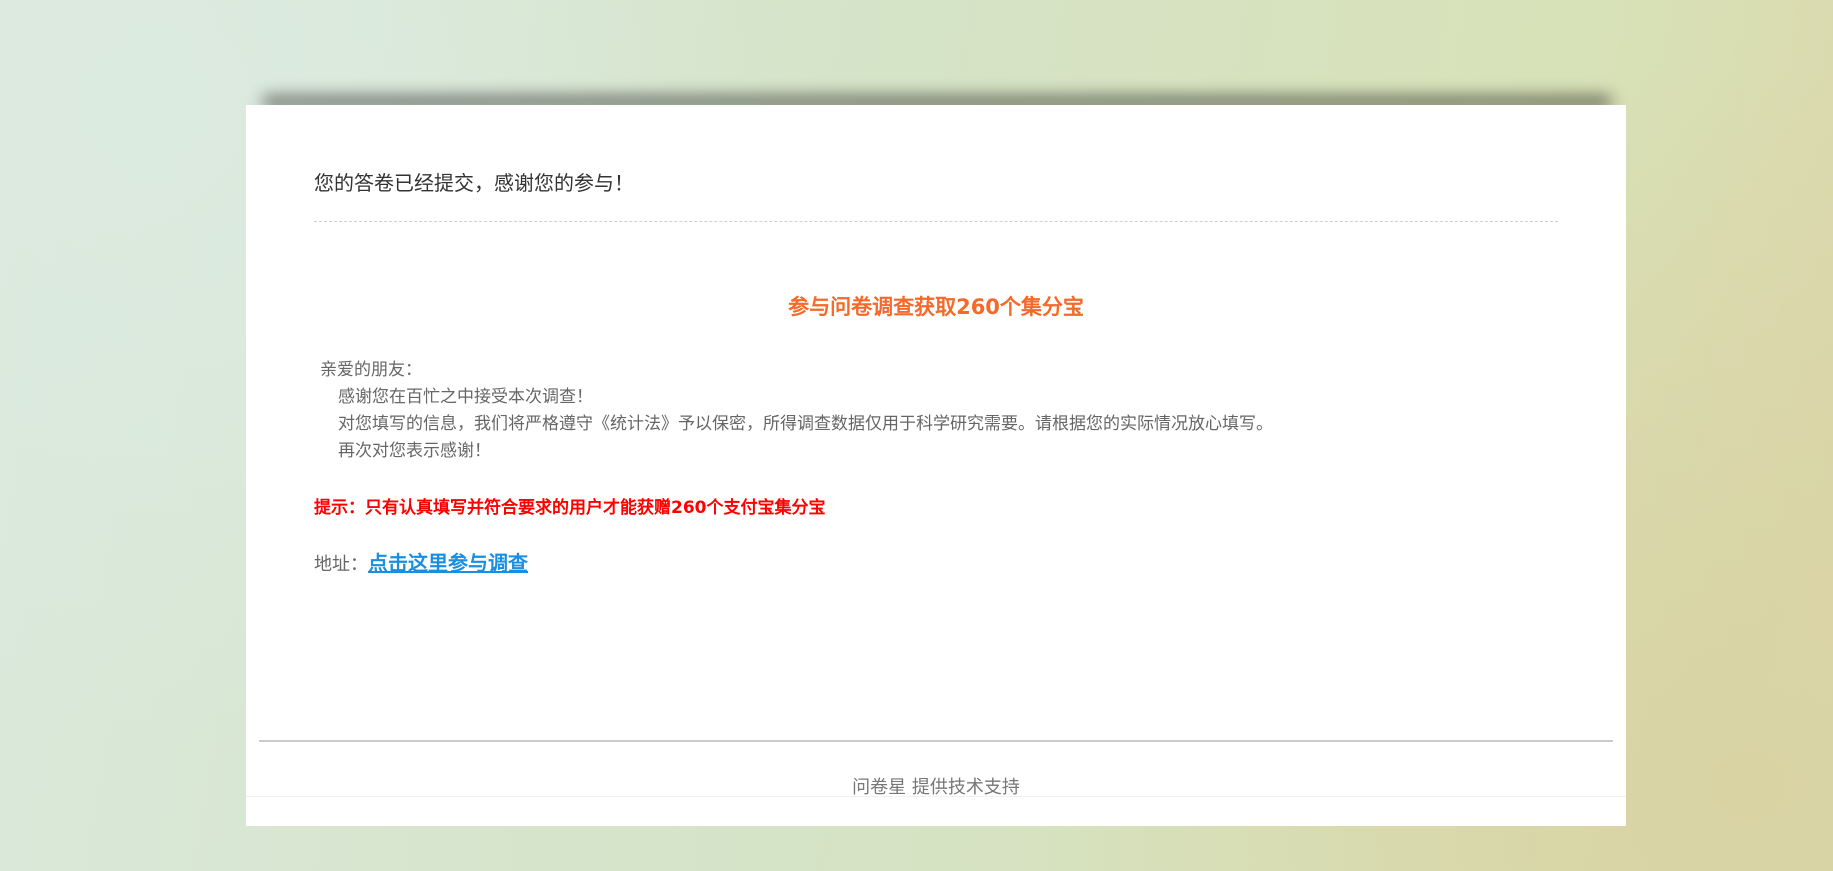 This screenshot has height=871, width=1833. I want to click on promo-title: 参与问卷调查获取260个集分宝, so click(936, 307).